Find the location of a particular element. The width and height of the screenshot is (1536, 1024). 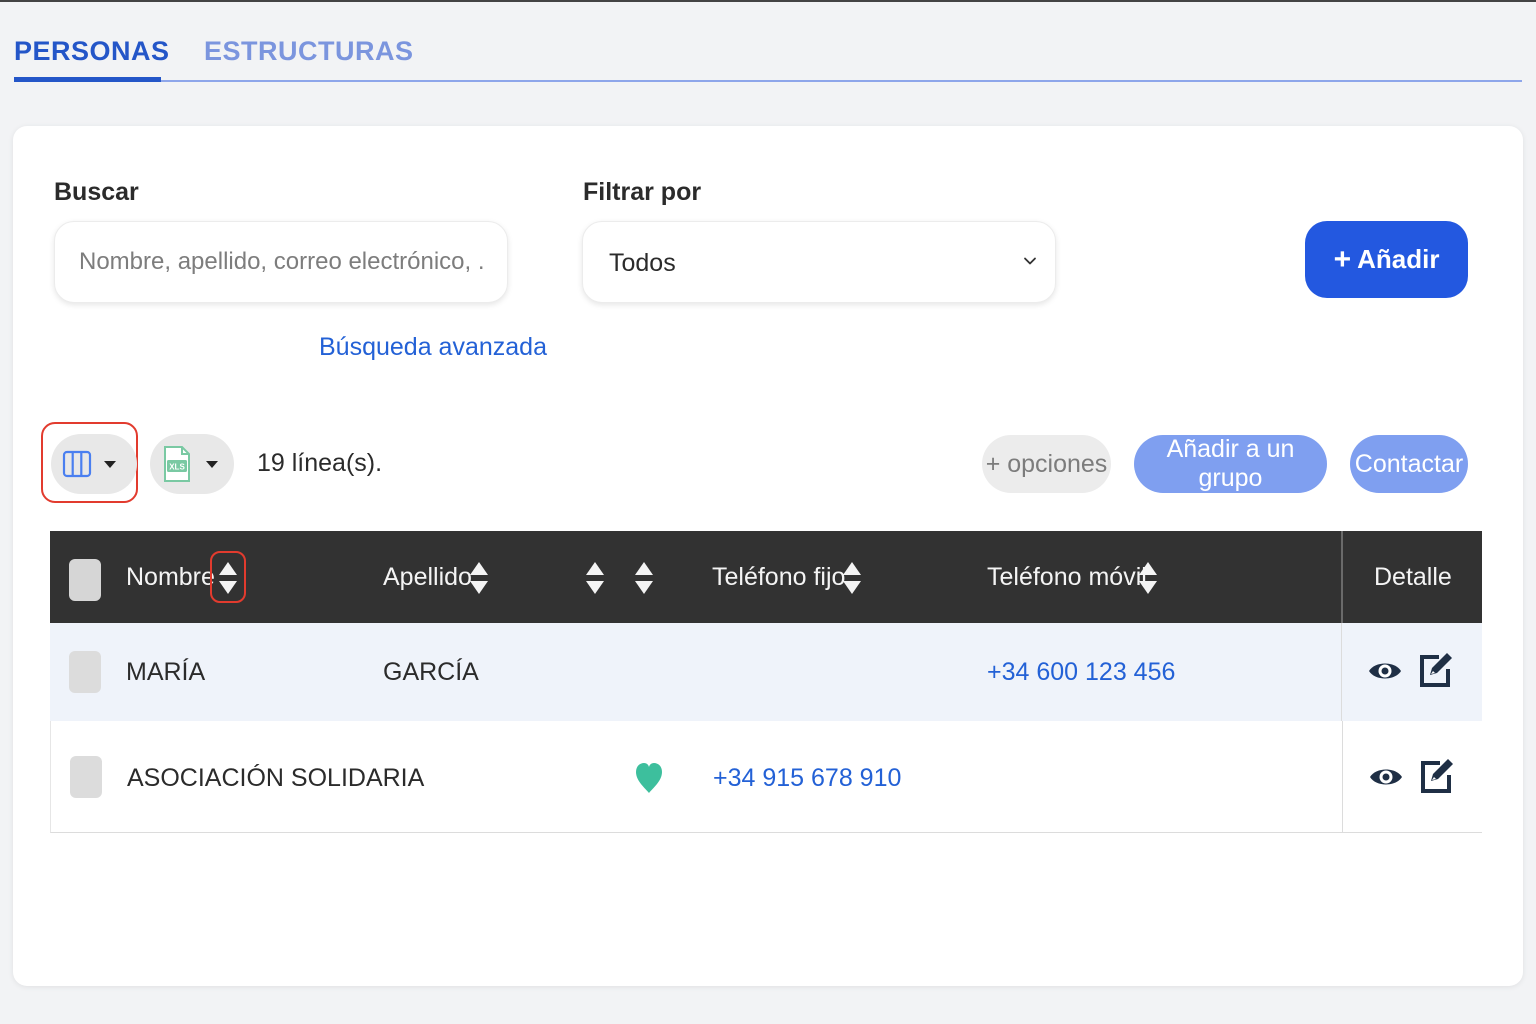

cell-telefono-movil: +34 600 123 456 is located at coordinates (1081, 672).